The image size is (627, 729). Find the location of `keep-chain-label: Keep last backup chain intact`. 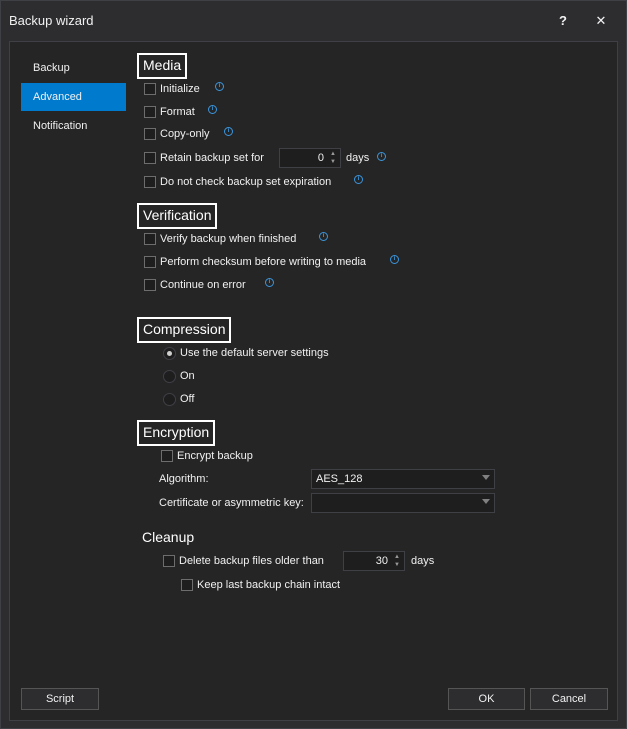

keep-chain-label: Keep last backup chain intact is located at coordinates (269, 585).